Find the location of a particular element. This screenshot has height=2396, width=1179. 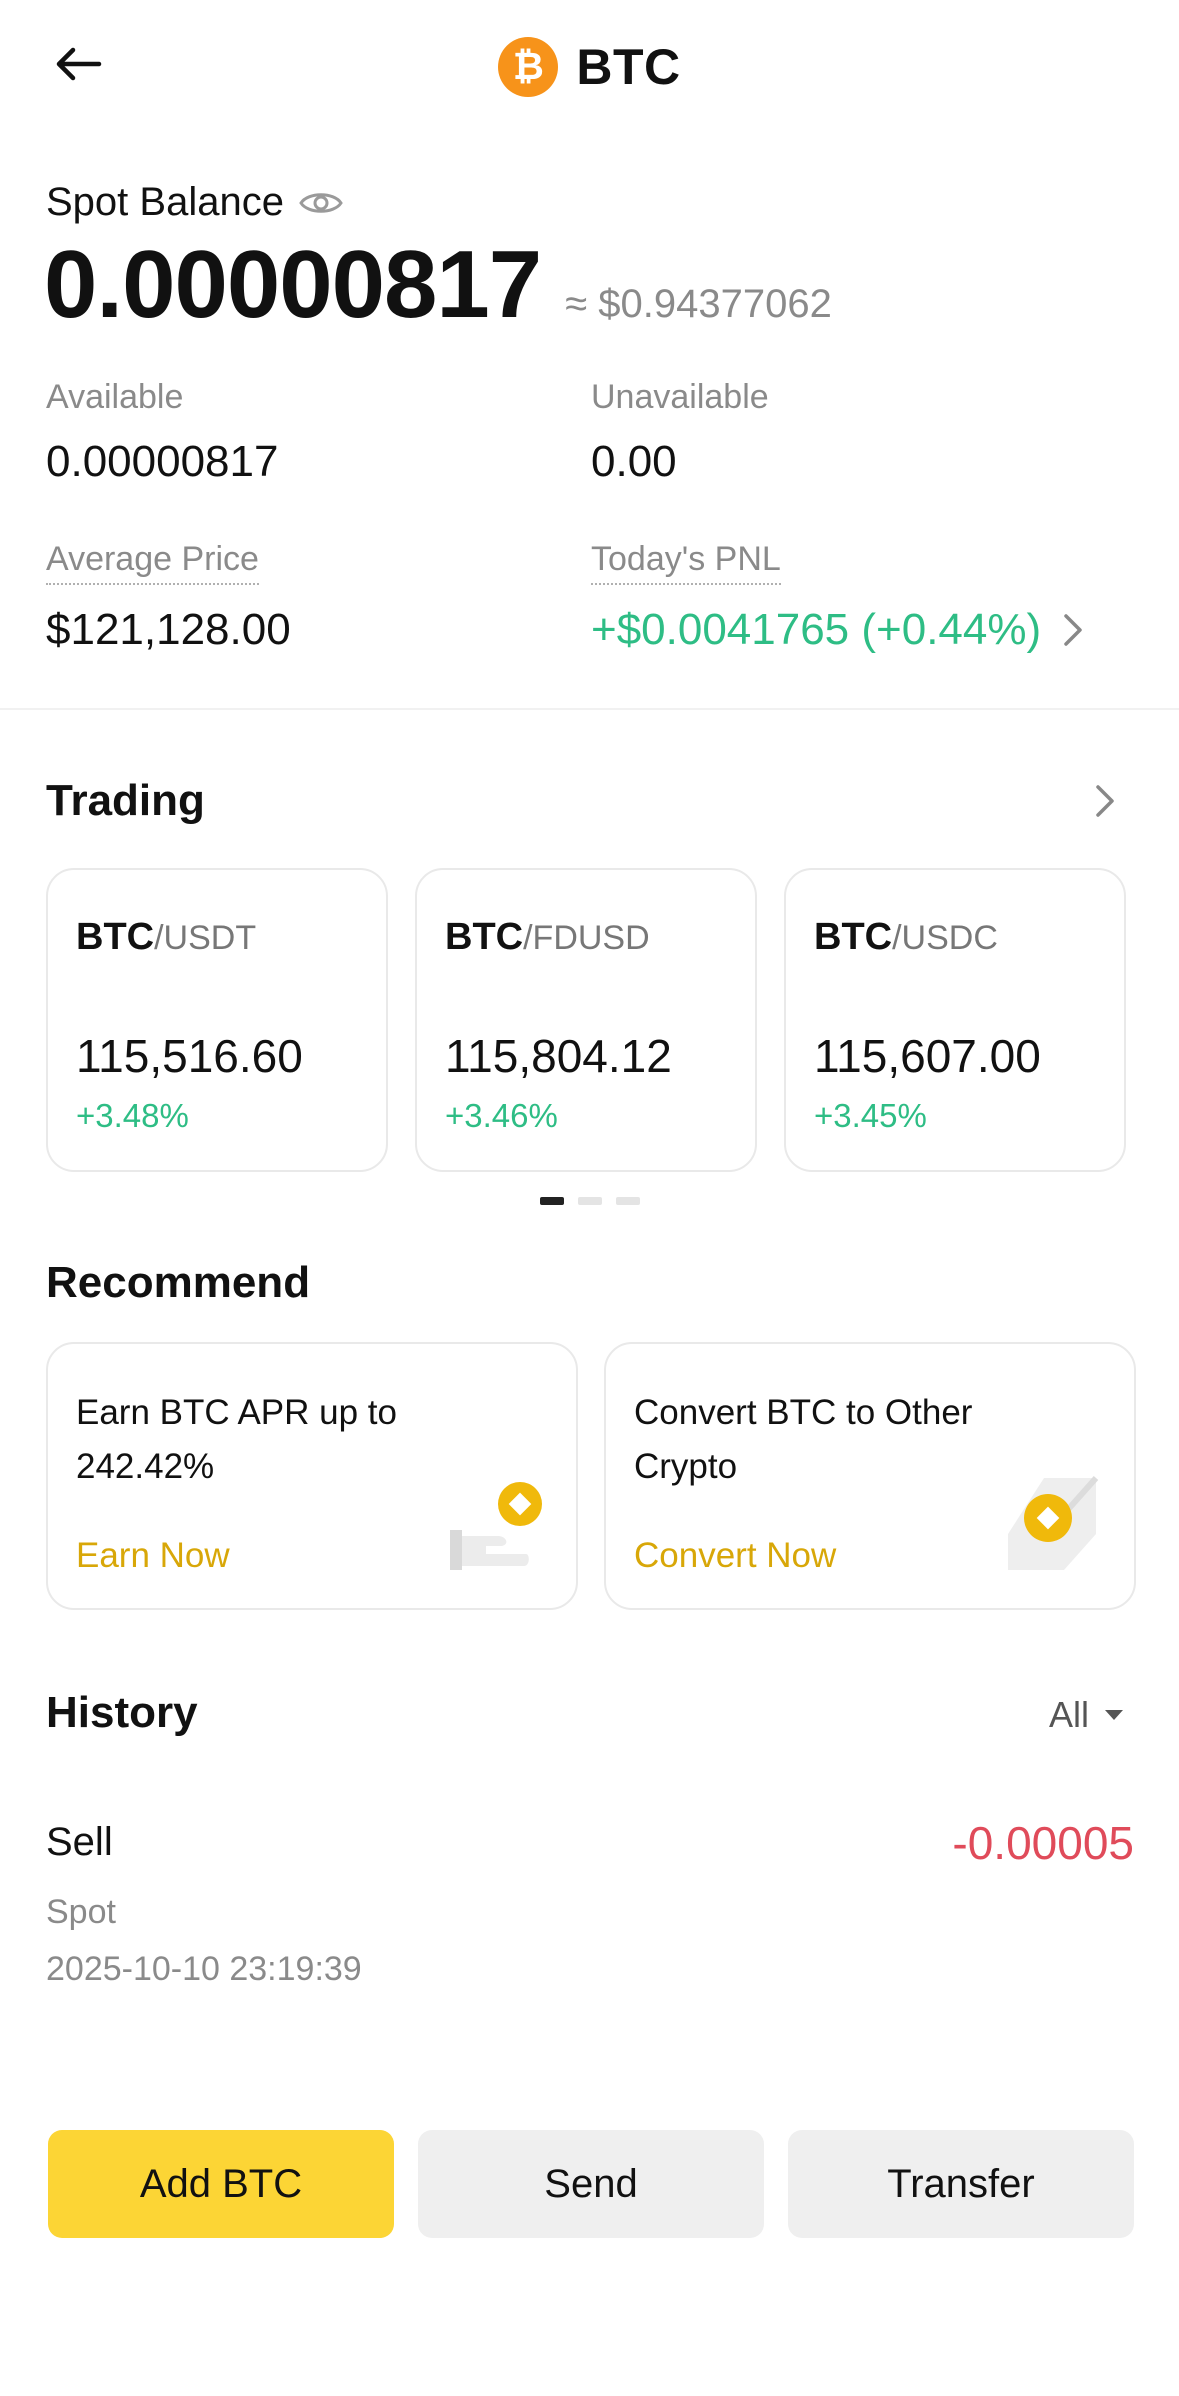

pair-quote: /USDT is located at coordinates (205, 938).